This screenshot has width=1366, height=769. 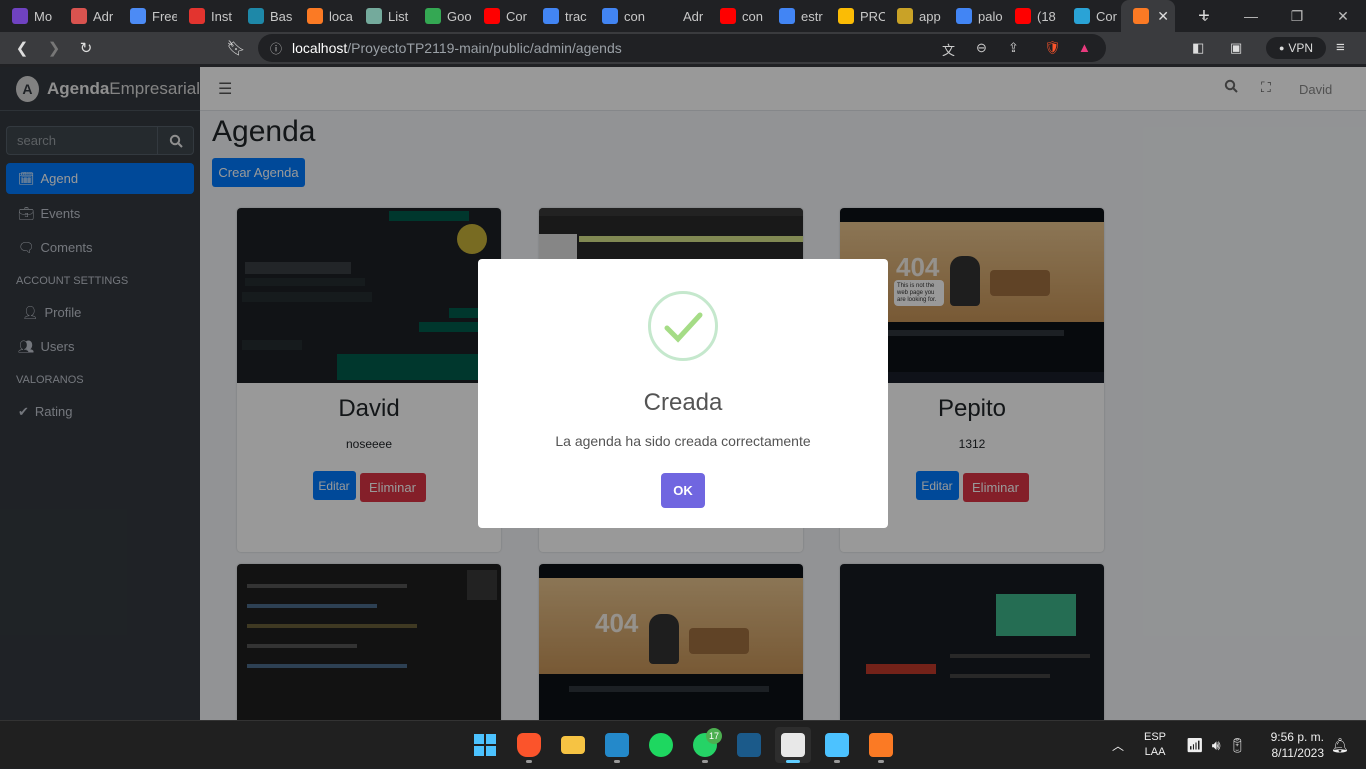 What do you see at coordinates (930, 16) in the screenshot?
I see `browser-tab-label: app` at bounding box center [930, 16].